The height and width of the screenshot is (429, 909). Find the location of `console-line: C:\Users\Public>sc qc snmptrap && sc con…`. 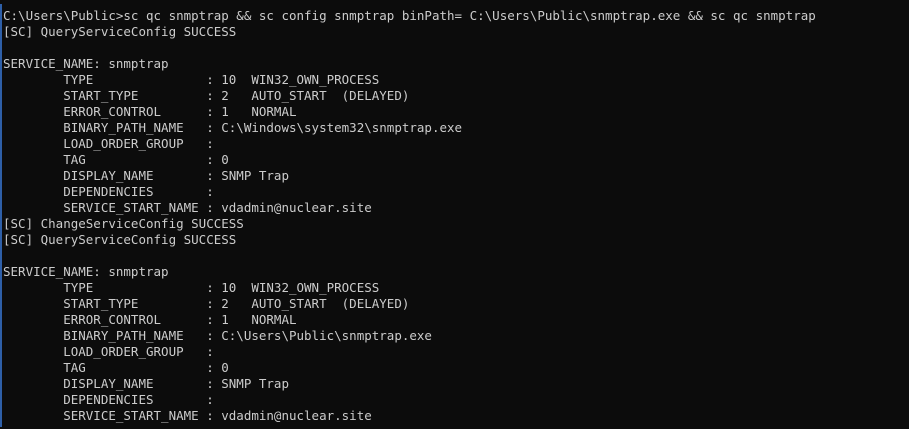

console-line: C:\Users\Public>sc qc snmptrap && sc con… is located at coordinates (409, 15).